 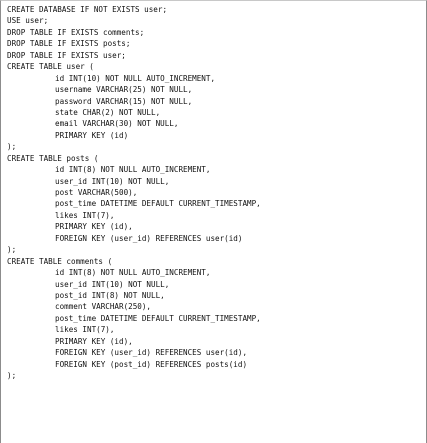 What do you see at coordinates (214, 55) in the screenshot?
I see `code-line: DROP TABLE IF EXISTS user;` at bounding box center [214, 55].